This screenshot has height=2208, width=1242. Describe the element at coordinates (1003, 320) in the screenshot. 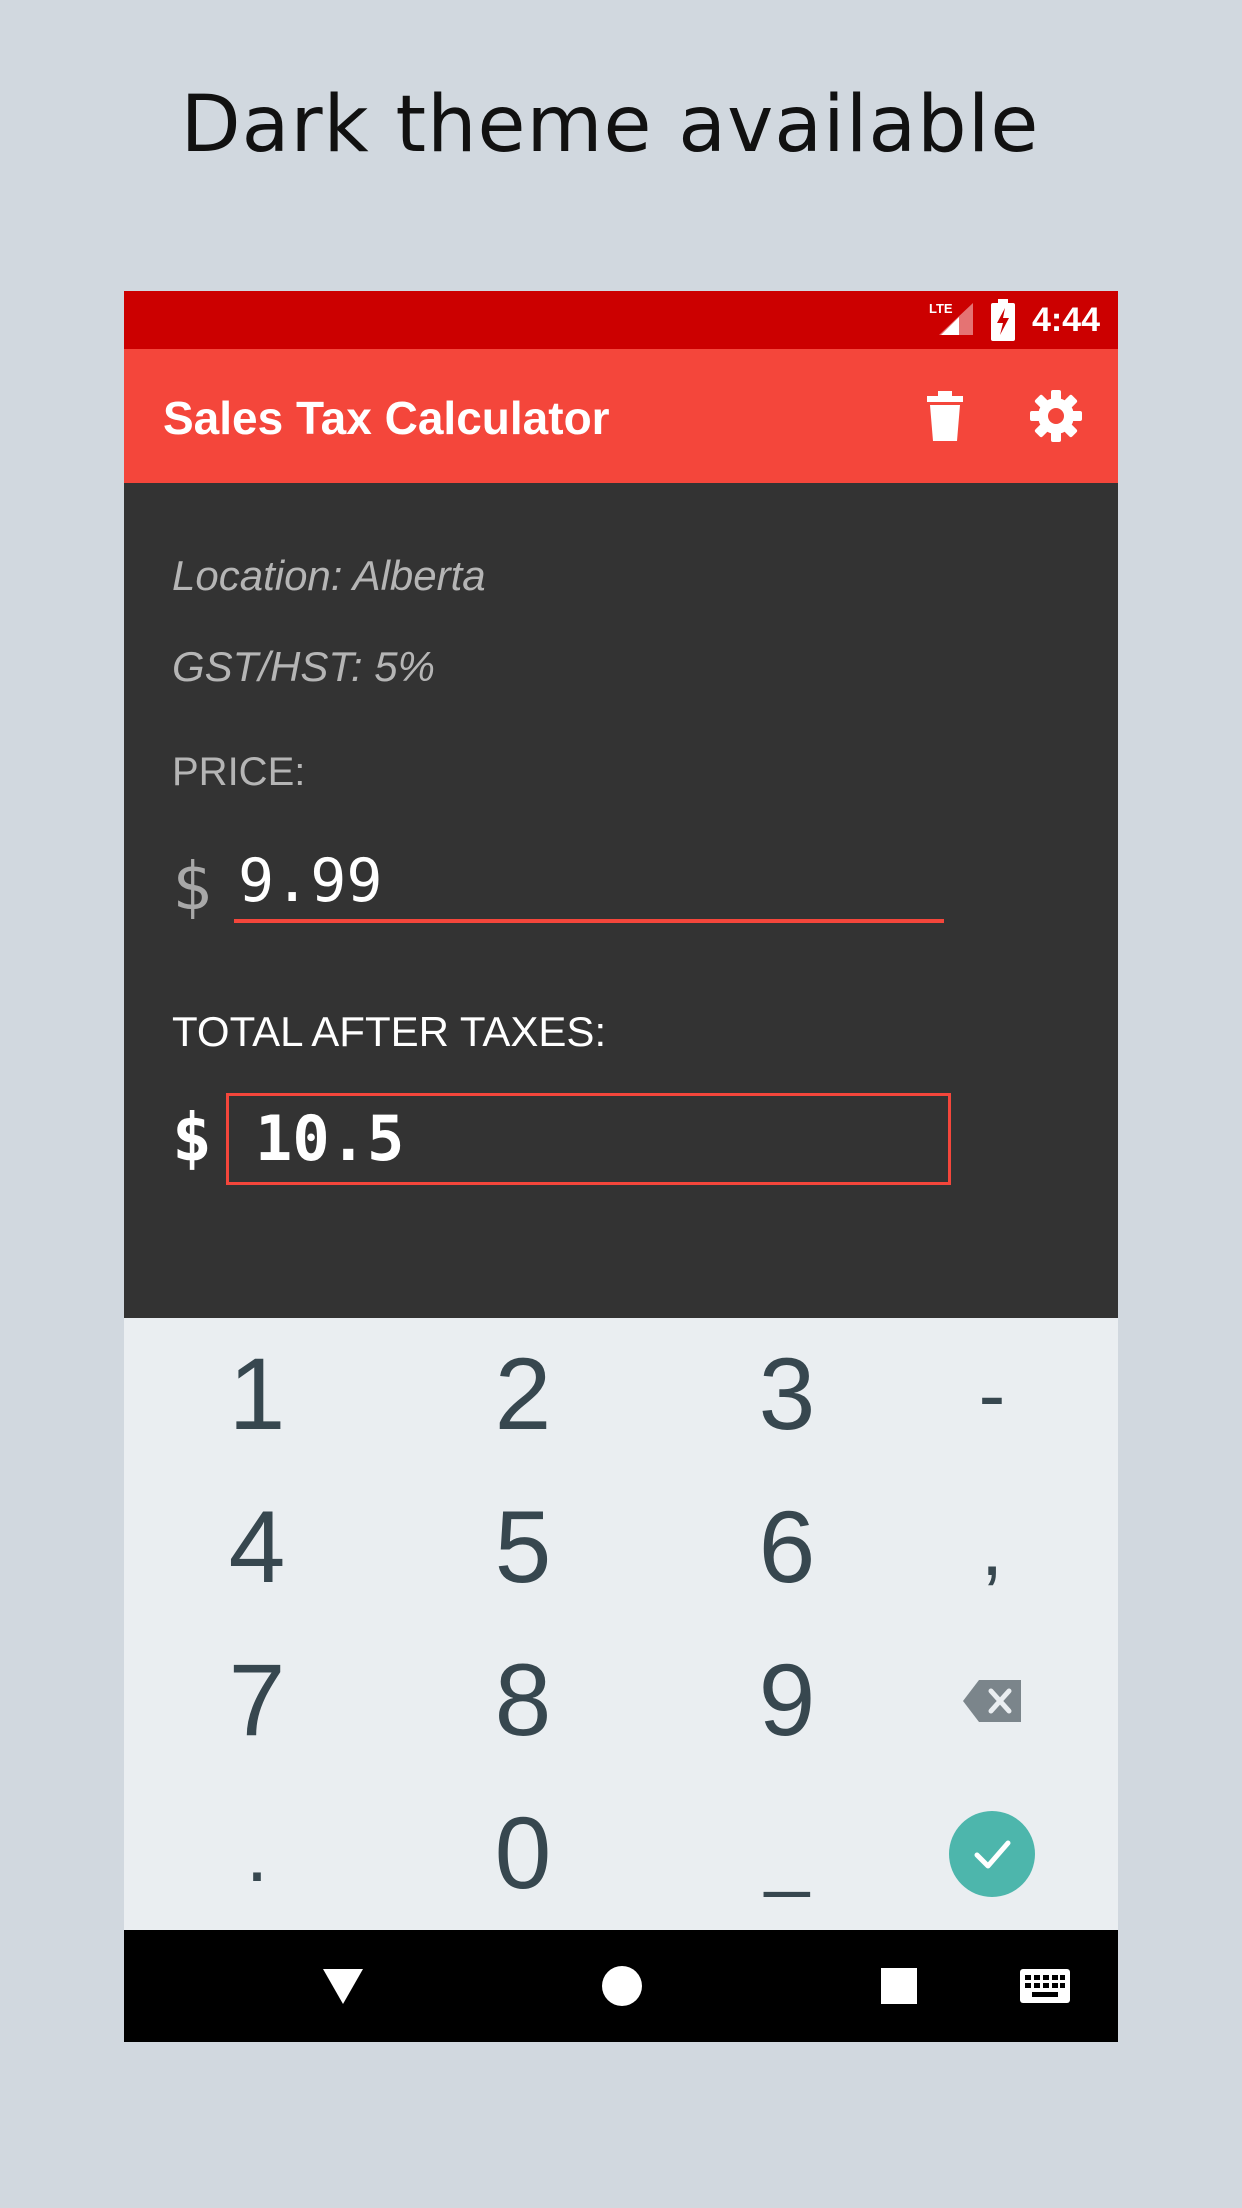

I see `battery-charging-icon` at that location.